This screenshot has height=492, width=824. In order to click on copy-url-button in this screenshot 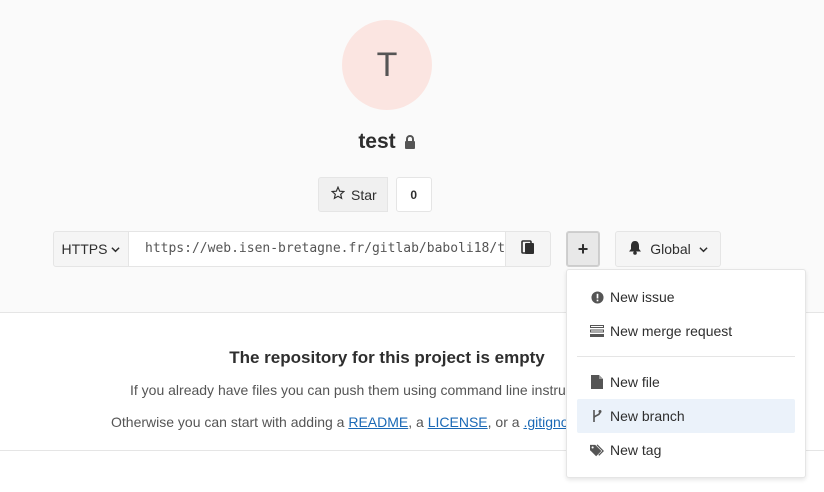, I will do `click(528, 249)`.